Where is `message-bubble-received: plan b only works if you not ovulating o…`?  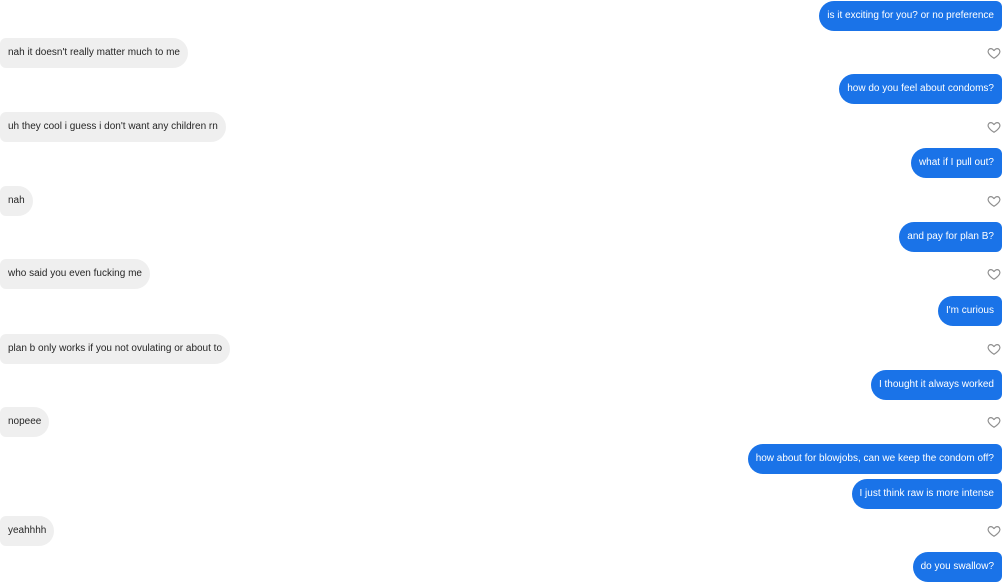 message-bubble-received: plan b only works if you not ovulating o… is located at coordinates (115, 349).